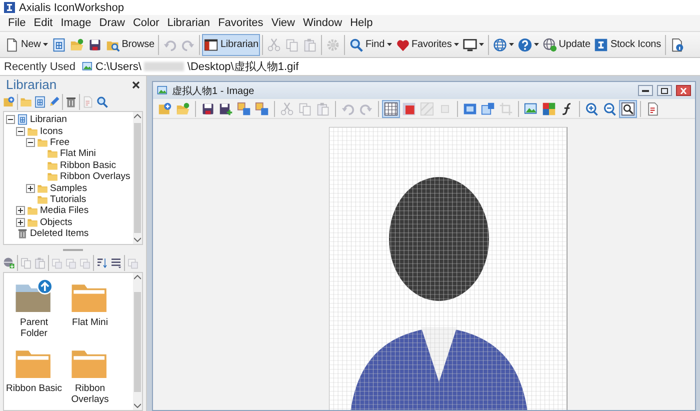  I want to click on tree-item: Tutorials, so click(68, 199).